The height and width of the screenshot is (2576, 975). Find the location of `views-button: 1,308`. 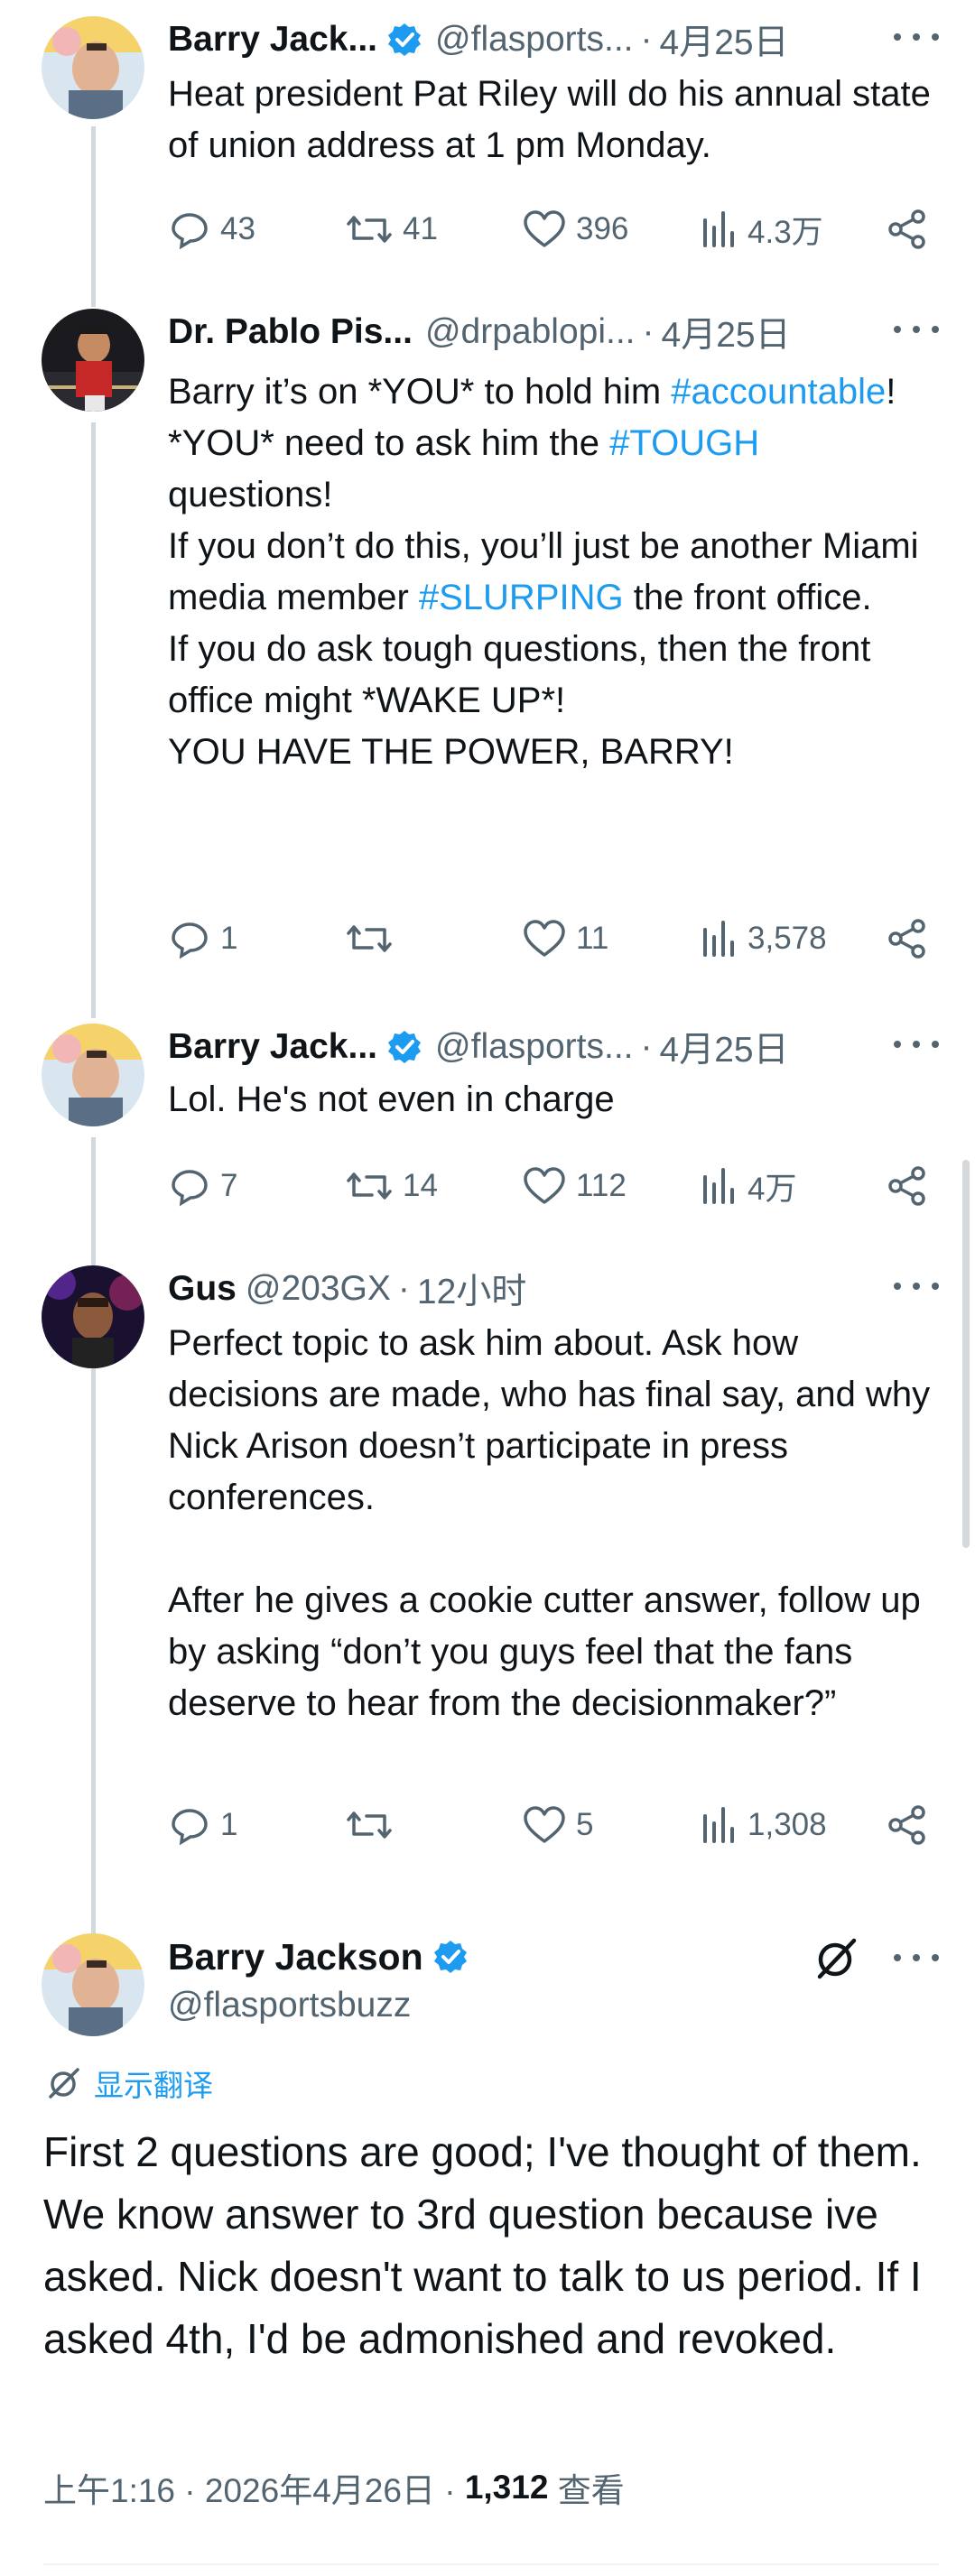

views-button: 1,308 is located at coordinates (764, 1825).